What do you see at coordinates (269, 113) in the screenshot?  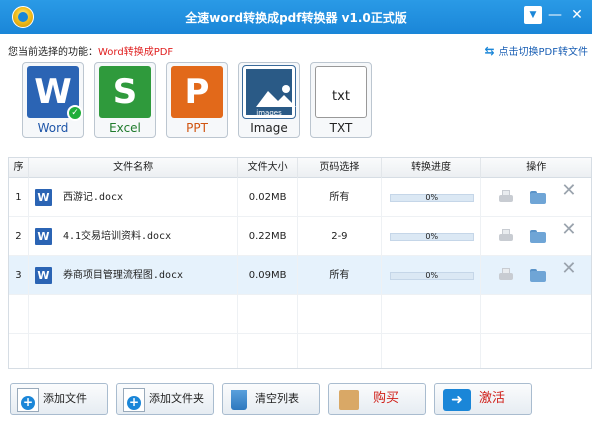 I see `image-icon-caption: images` at bounding box center [269, 113].